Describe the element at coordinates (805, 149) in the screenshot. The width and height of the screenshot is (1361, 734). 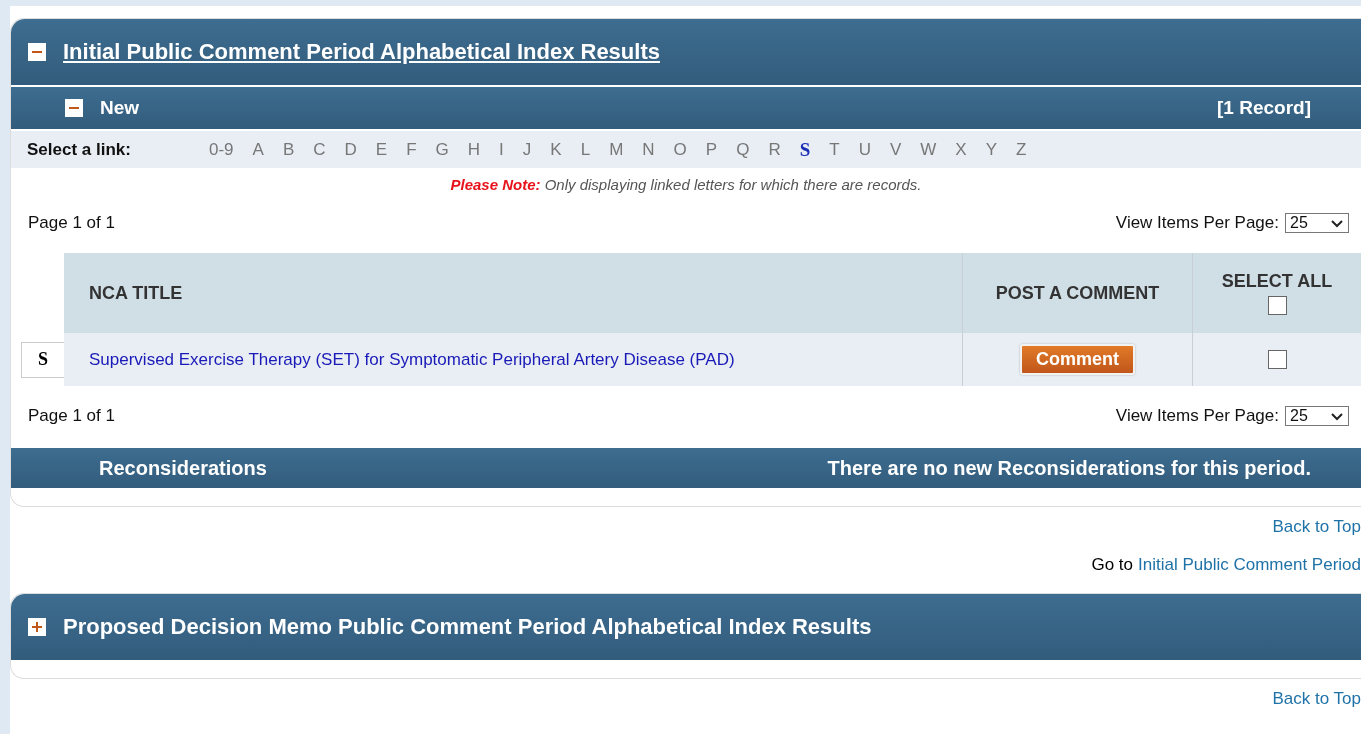
I see `letter-link: S` at that location.